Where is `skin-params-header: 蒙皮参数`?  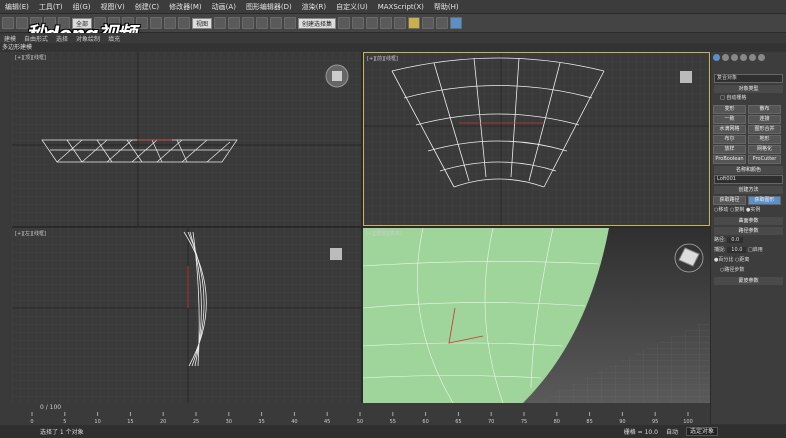 skin-params-header: 蒙皮参数 is located at coordinates (748, 281).